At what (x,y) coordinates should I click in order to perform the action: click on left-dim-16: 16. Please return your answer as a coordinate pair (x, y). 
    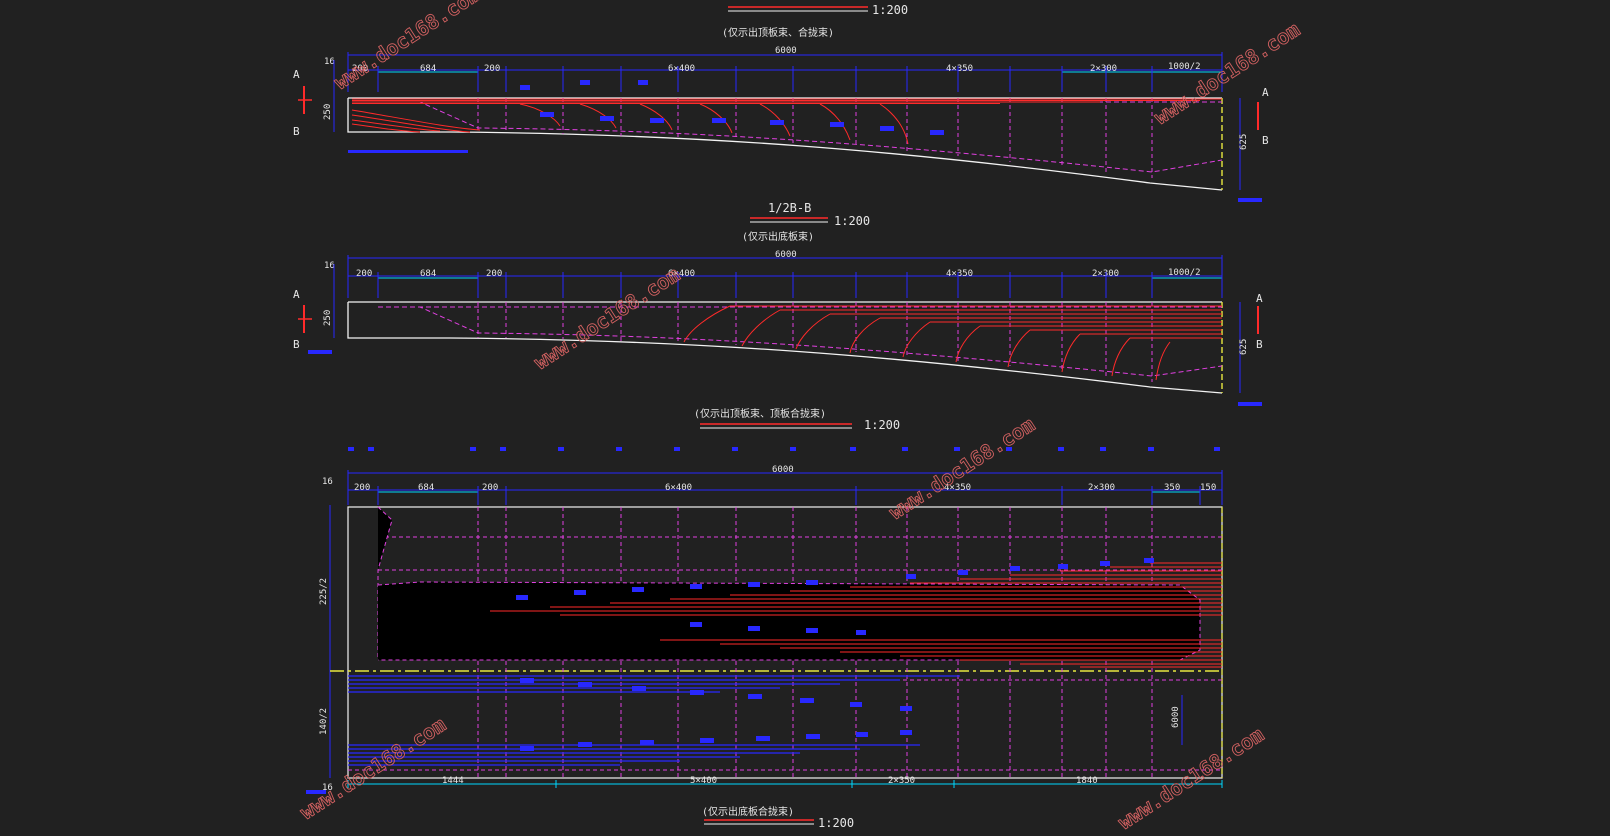
    Looking at the image, I should click on (329, 62).